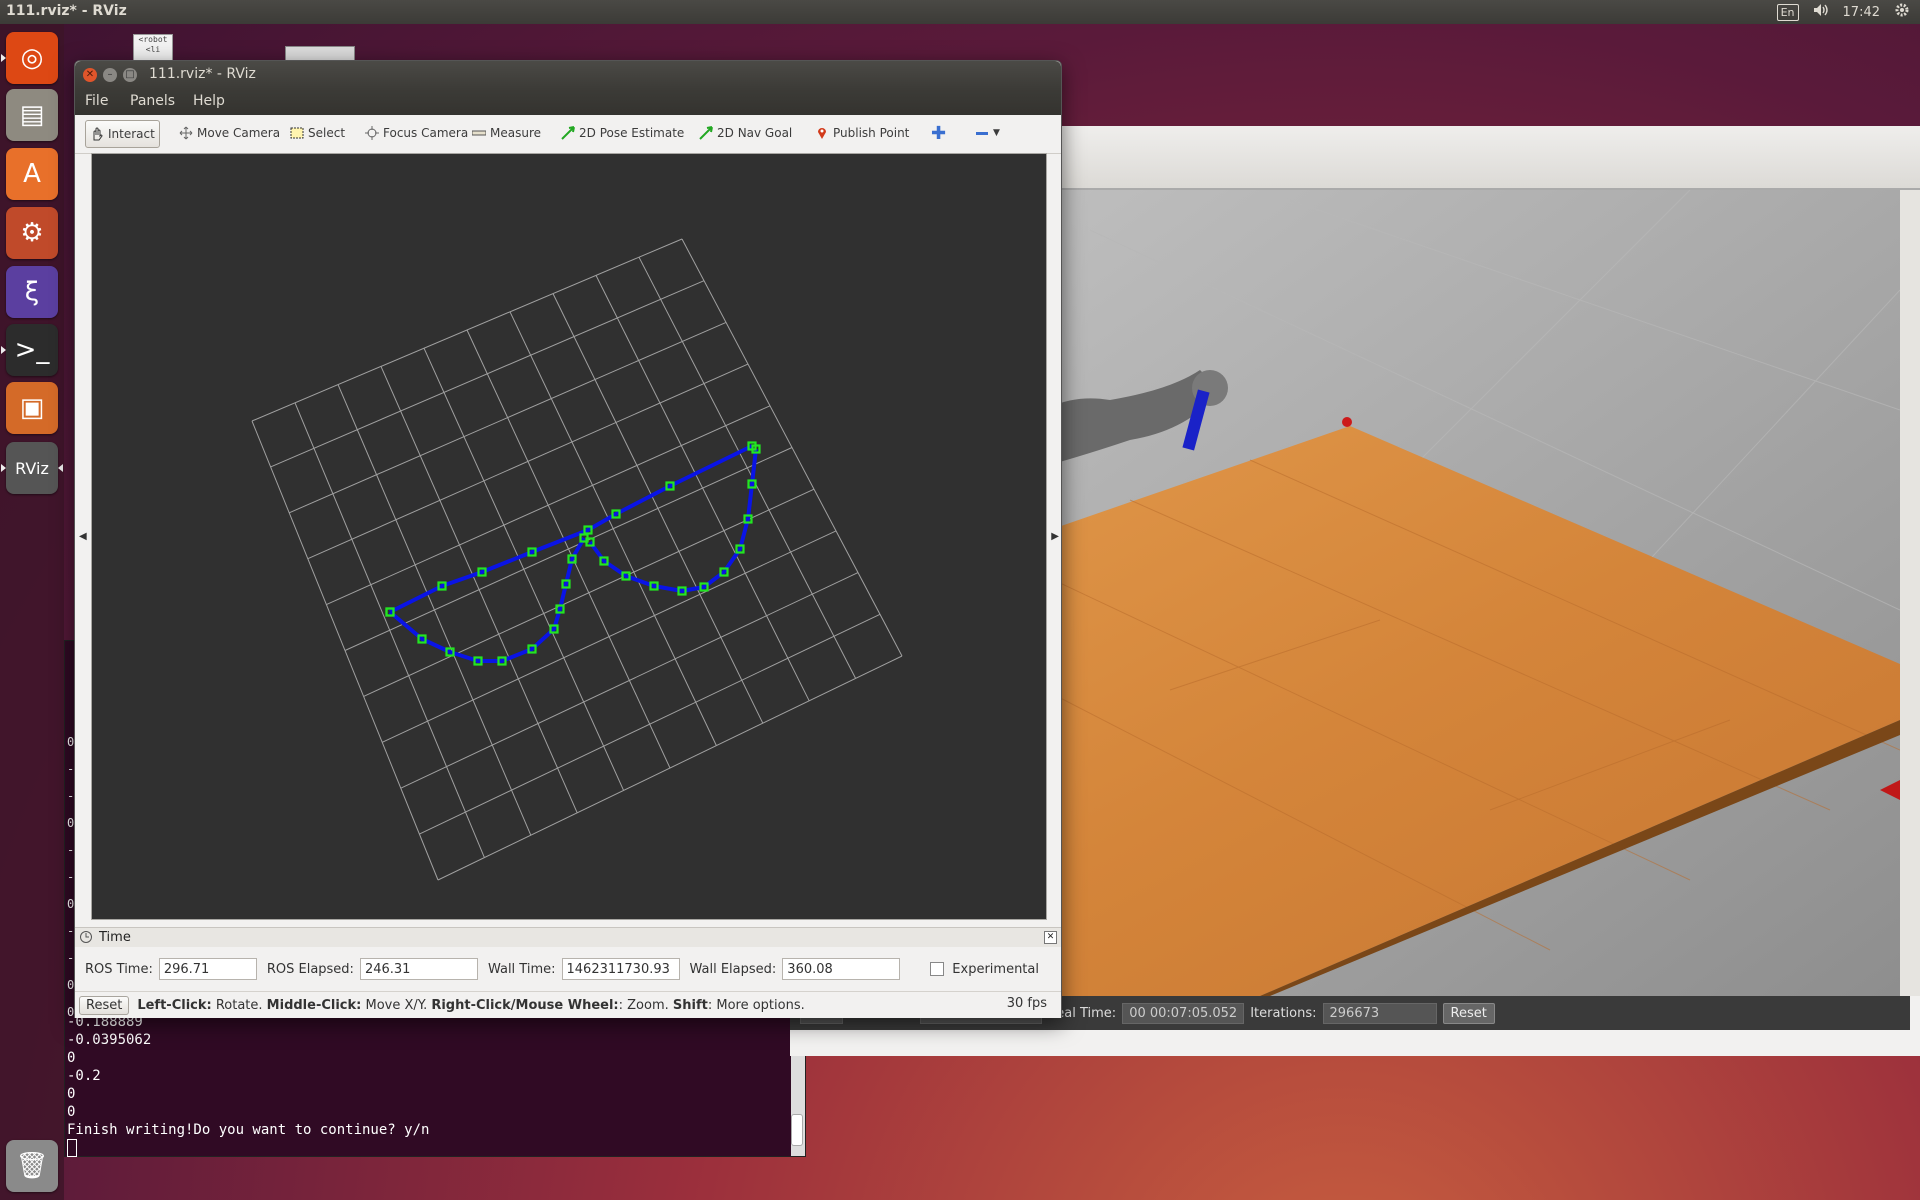  Describe the element at coordinates (90, 75) in the screenshot. I see `close-icon: ✕` at that location.